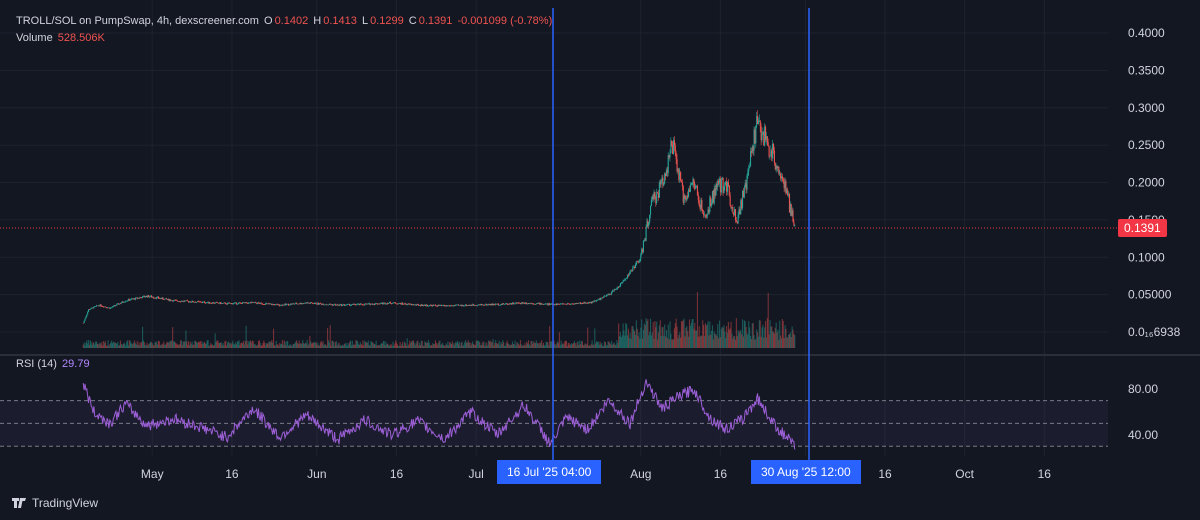 The height and width of the screenshot is (520, 1200). What do you see at coordinates (412, 21) in the screenshot?
I see `close-label: C` at bounding box center [412, 21].